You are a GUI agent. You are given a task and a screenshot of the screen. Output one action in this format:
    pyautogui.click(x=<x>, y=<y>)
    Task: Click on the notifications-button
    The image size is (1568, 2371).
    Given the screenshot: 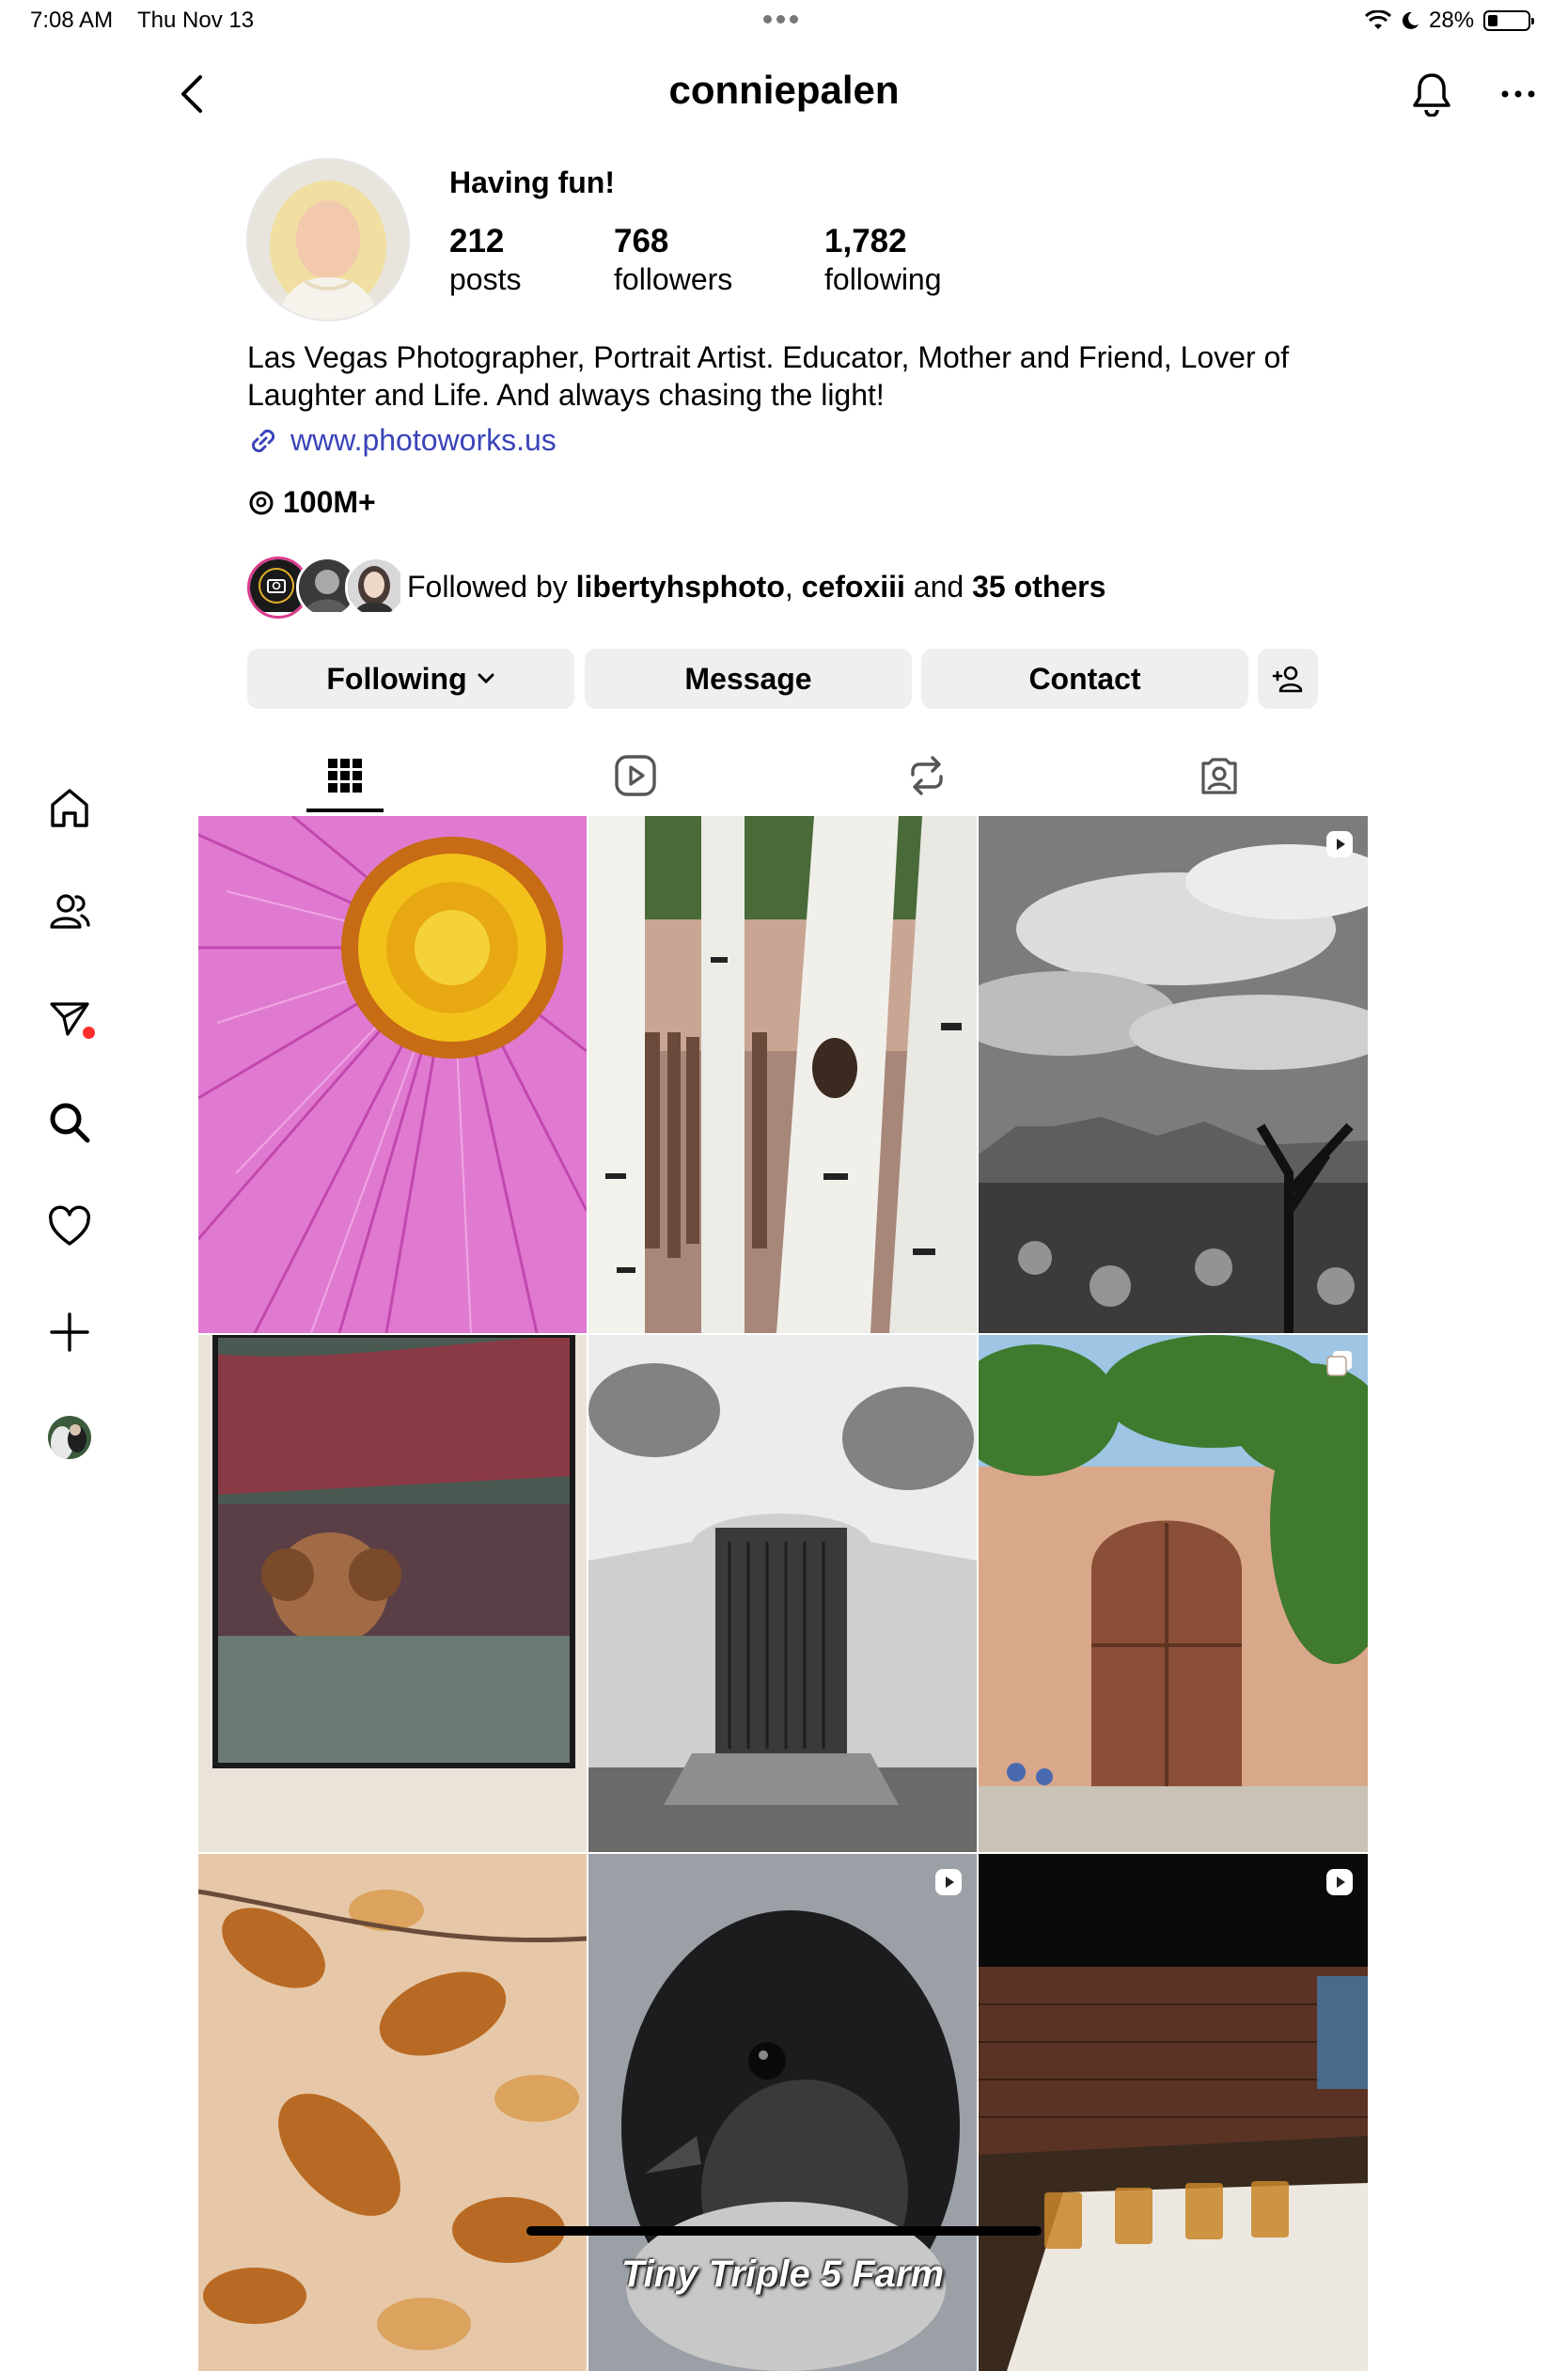 What is the action you would take?
    pyautogui.click(x=1431, y=94)
    